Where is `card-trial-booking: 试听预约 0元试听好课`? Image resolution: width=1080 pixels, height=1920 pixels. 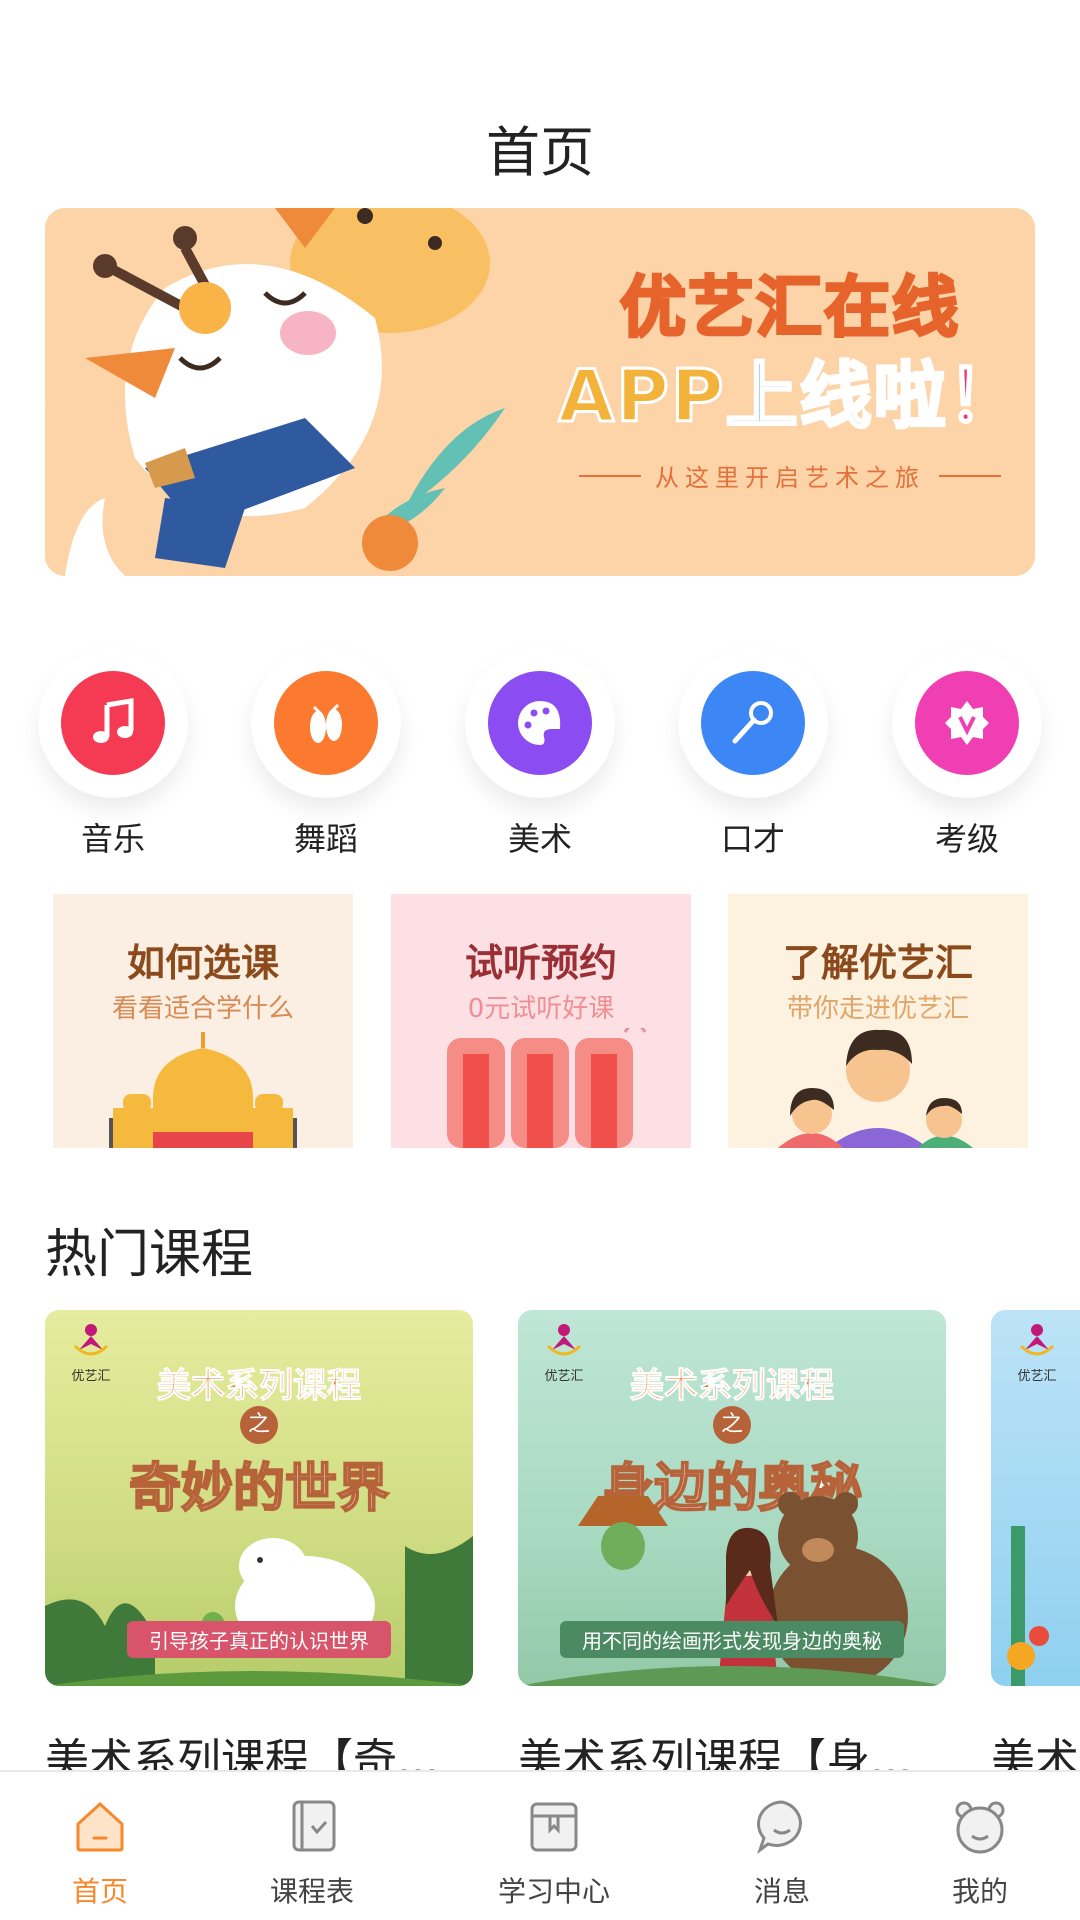 card-trial-booking: 试听预约 0元试听好课 is located at coordinates (541, 1021).